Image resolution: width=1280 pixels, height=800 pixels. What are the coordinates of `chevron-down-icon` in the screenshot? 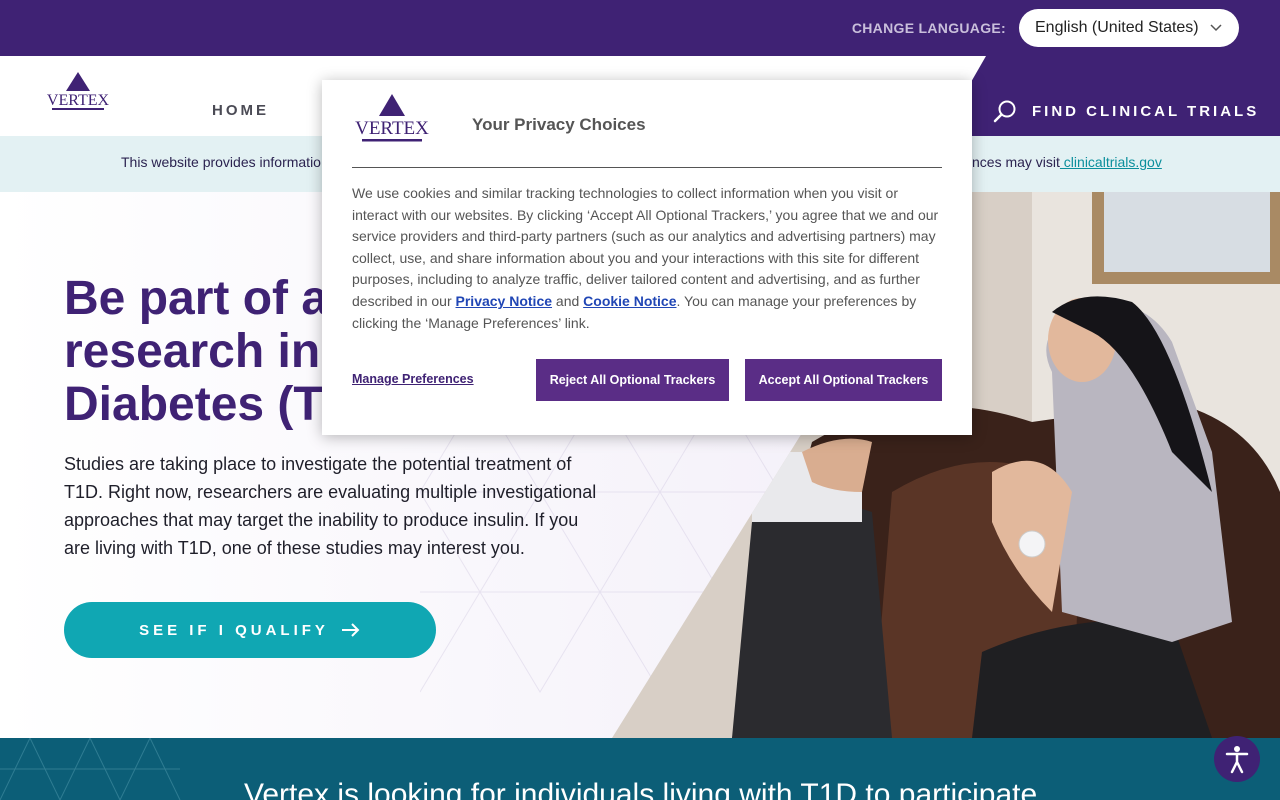 It's located at (1216, 28).